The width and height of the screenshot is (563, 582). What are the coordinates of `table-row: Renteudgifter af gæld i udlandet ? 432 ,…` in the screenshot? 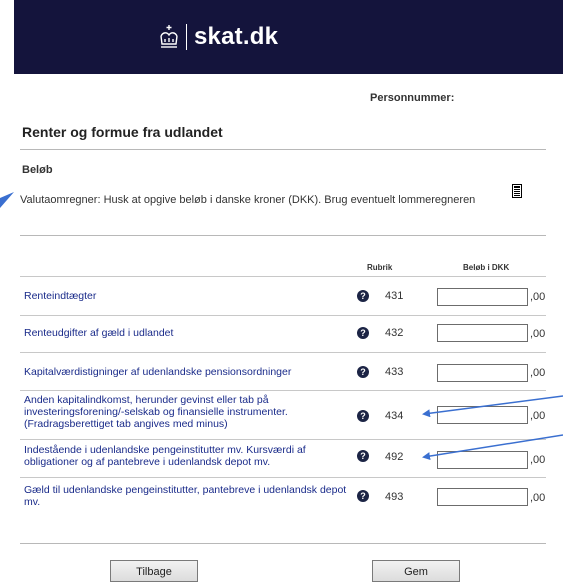 It's located at (283, 334).